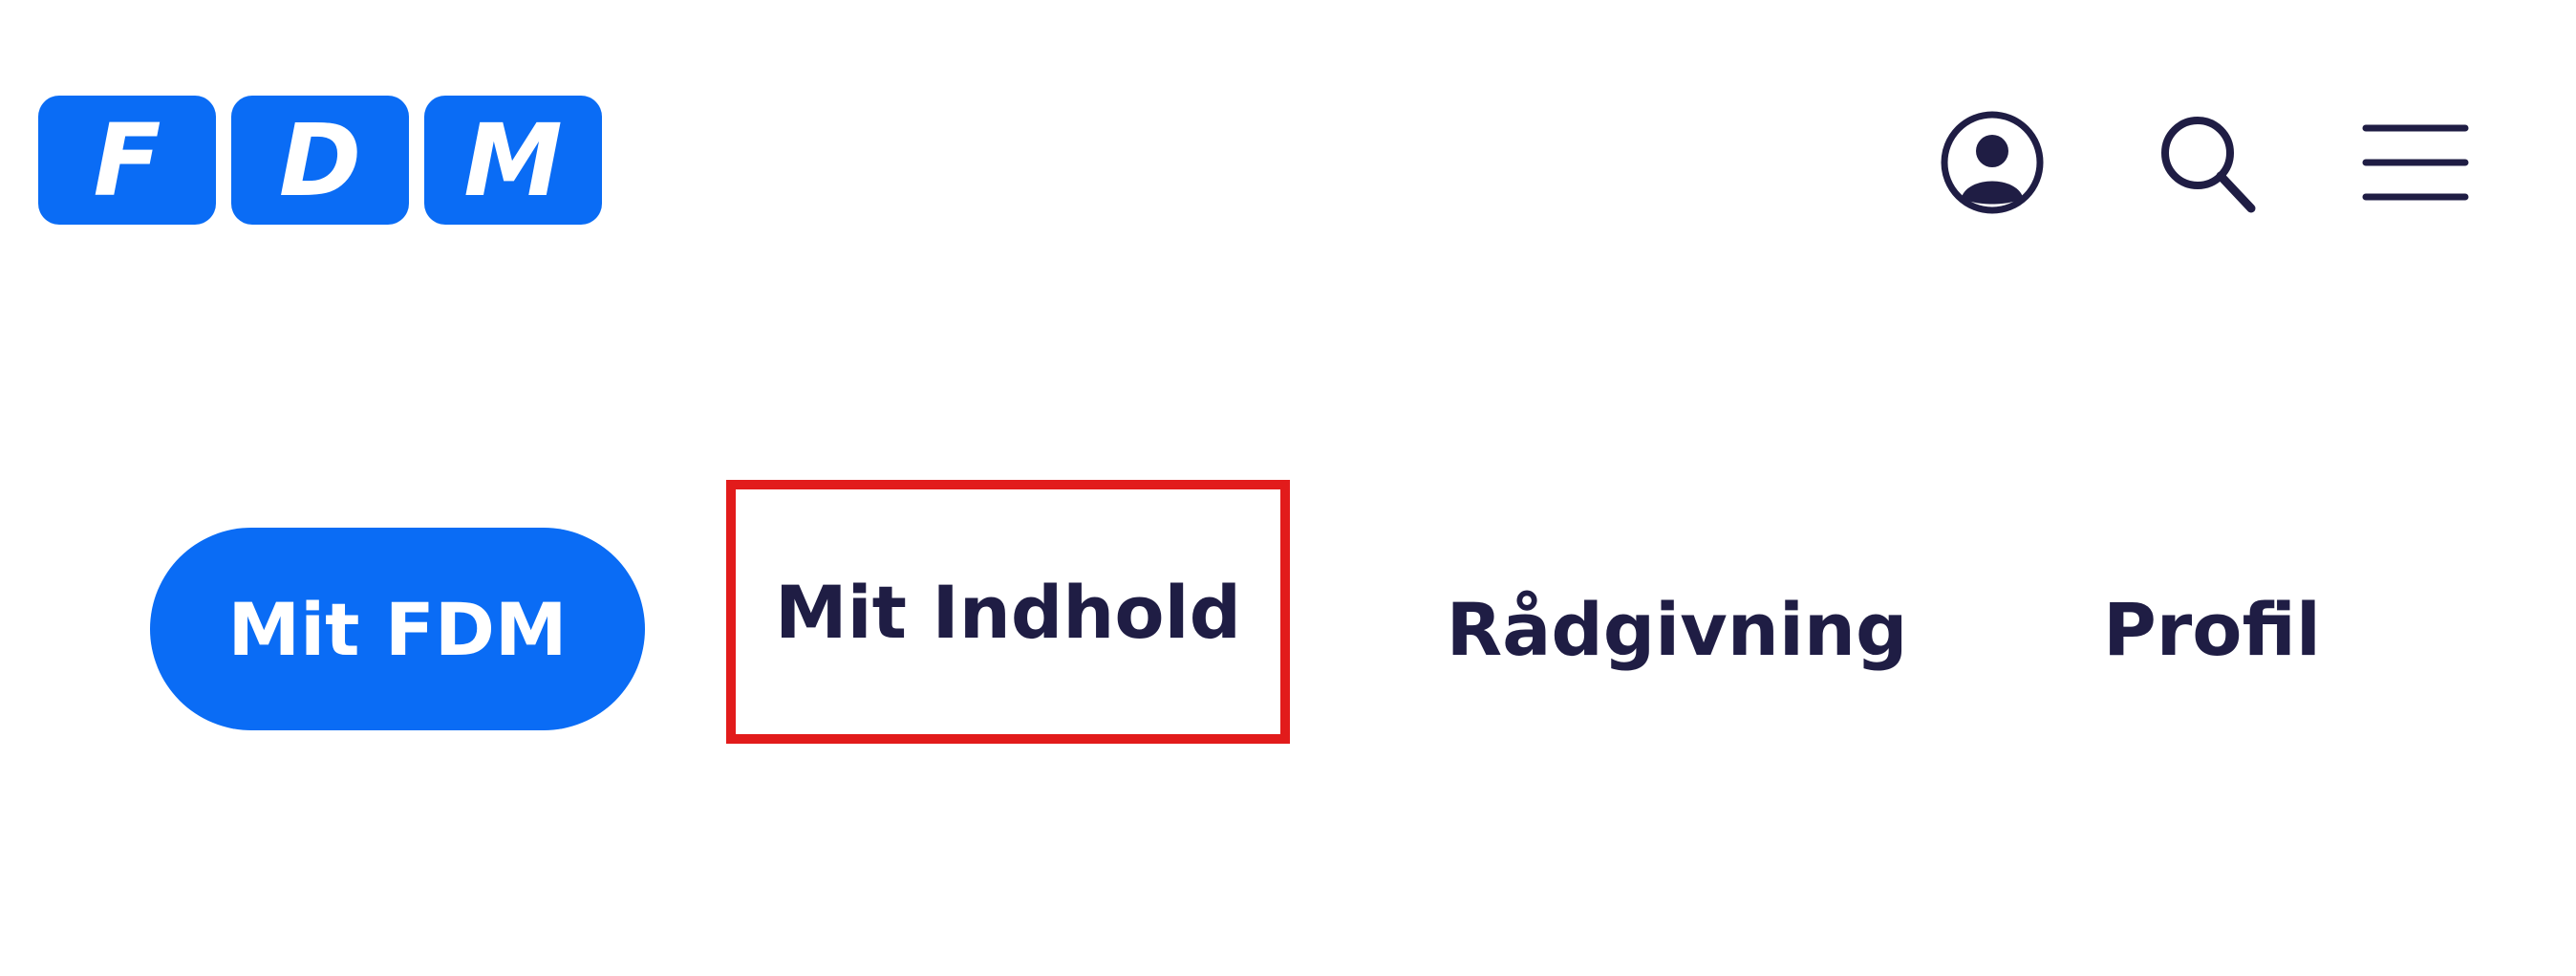  Describe the element at coordinates (2208, 165) in the screenshot. I see `search-icon` at that location.